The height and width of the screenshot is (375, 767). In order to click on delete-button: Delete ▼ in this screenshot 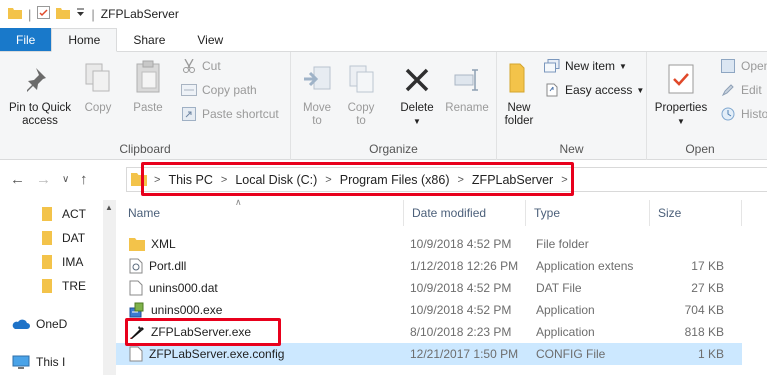, I will do `click(417, 93)`.